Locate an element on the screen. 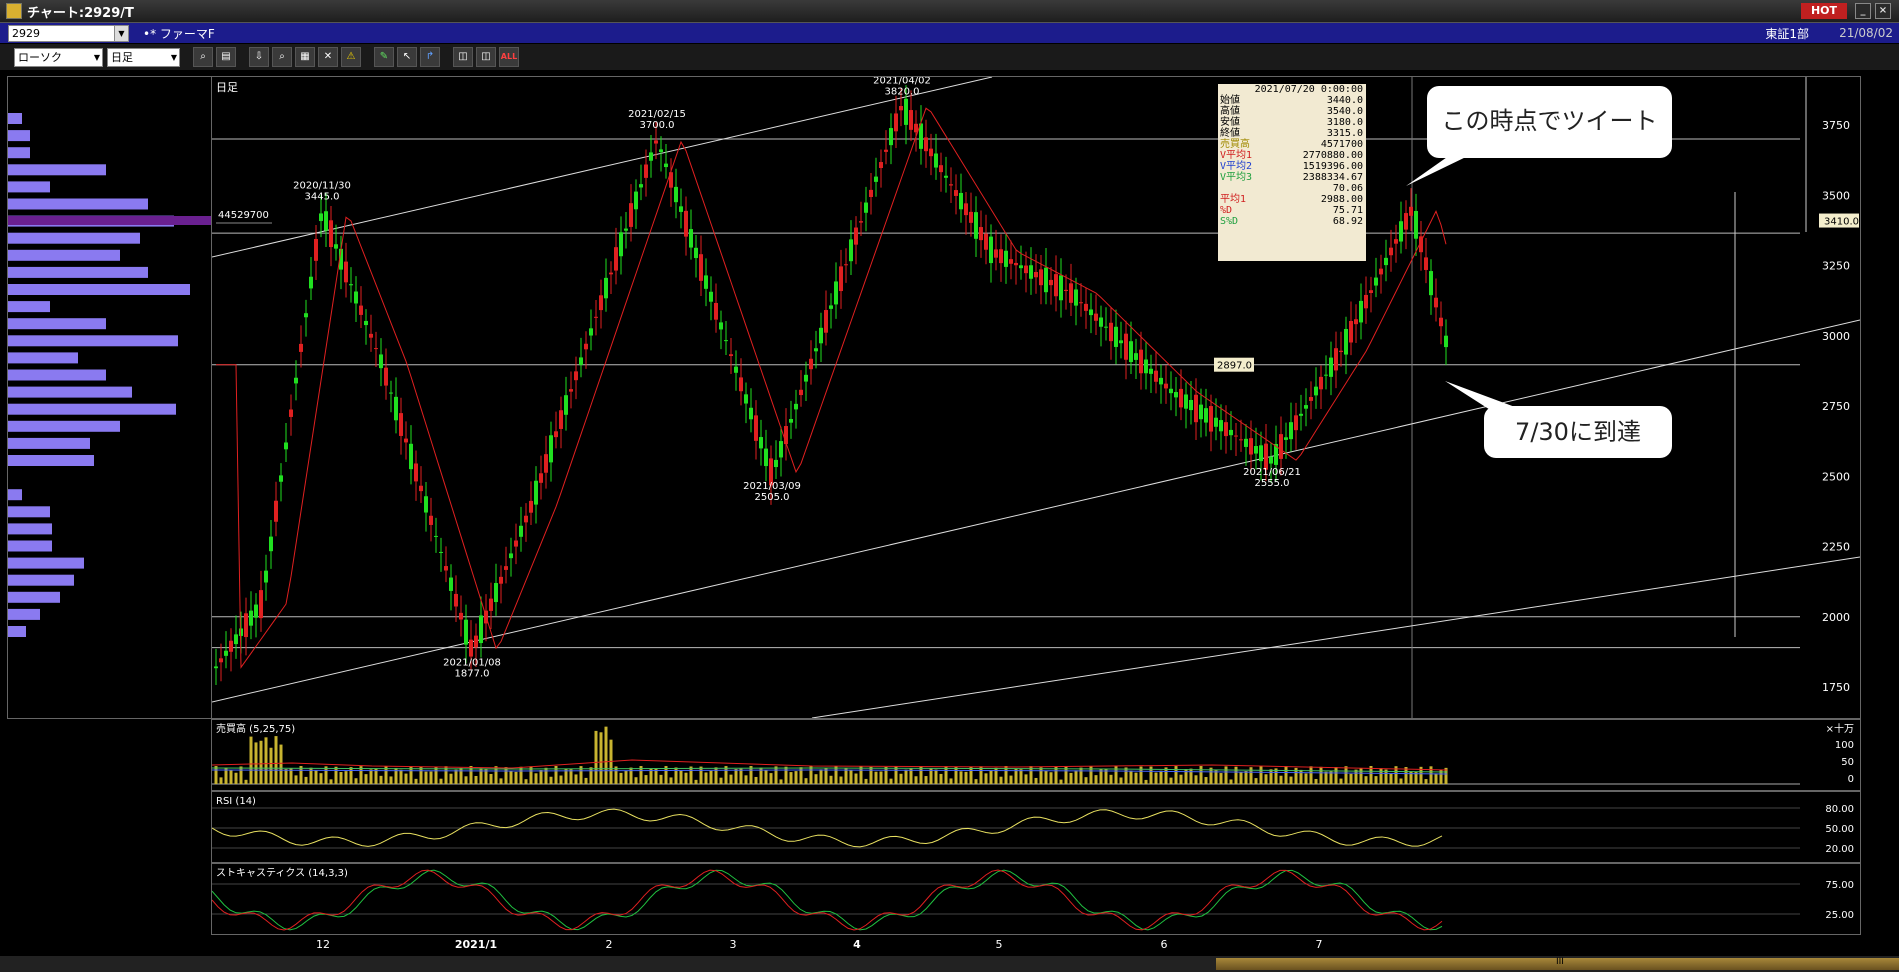 The width and height of the screenshot is (1899, 972). volume-tick-label: 50 is located at coordinates (1847, 762).